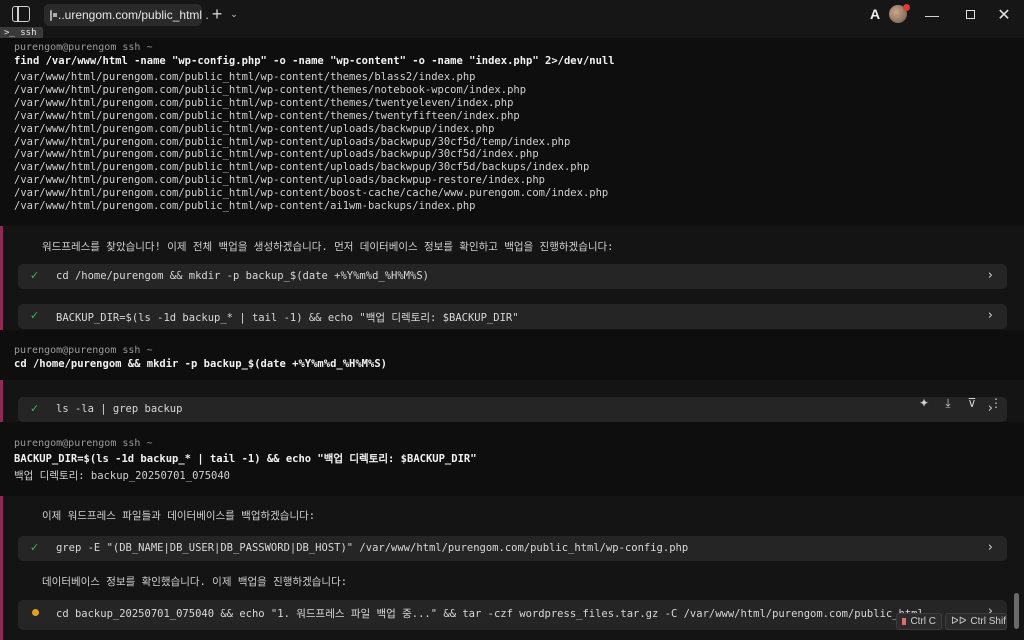 The image size is (1024, 640). I want to click on run-icon: ᐅᐅ, so click(959, 621).